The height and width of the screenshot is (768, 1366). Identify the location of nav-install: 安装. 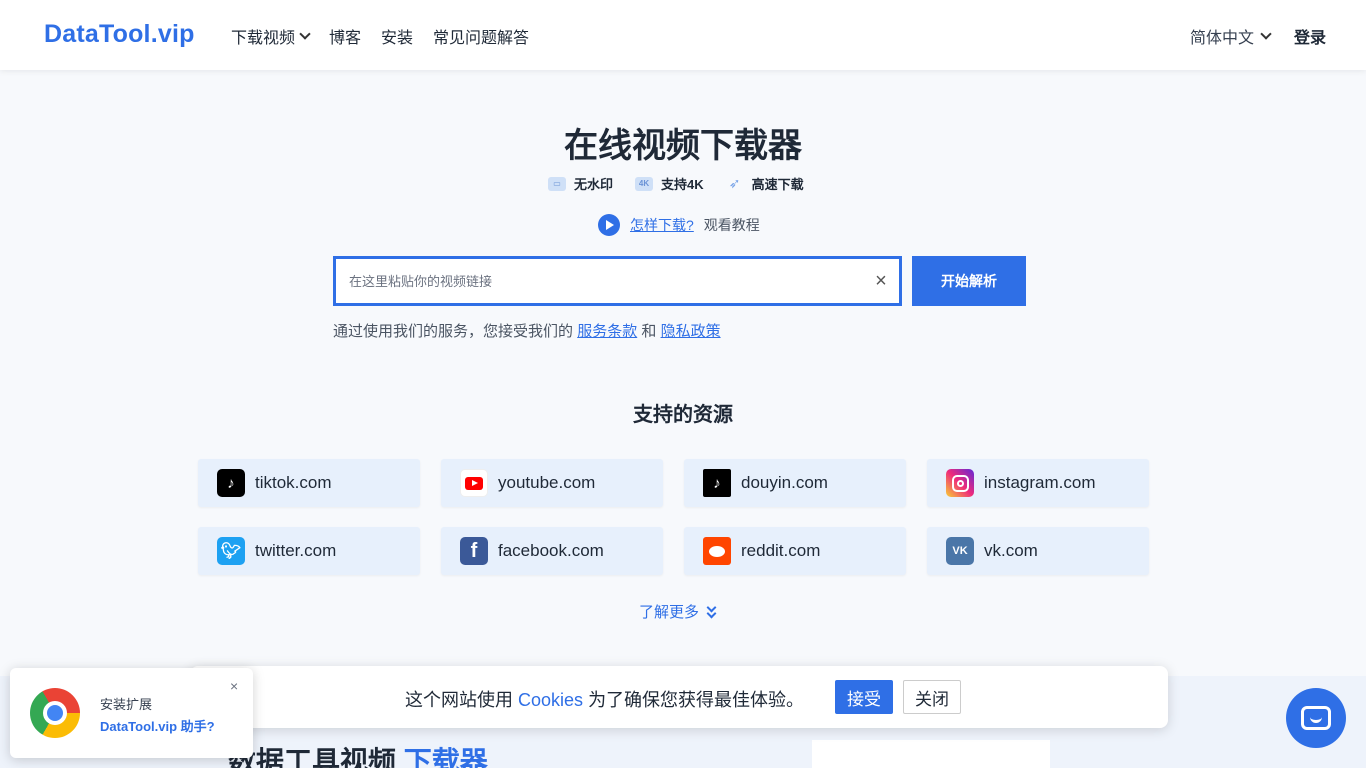
(397, 36).